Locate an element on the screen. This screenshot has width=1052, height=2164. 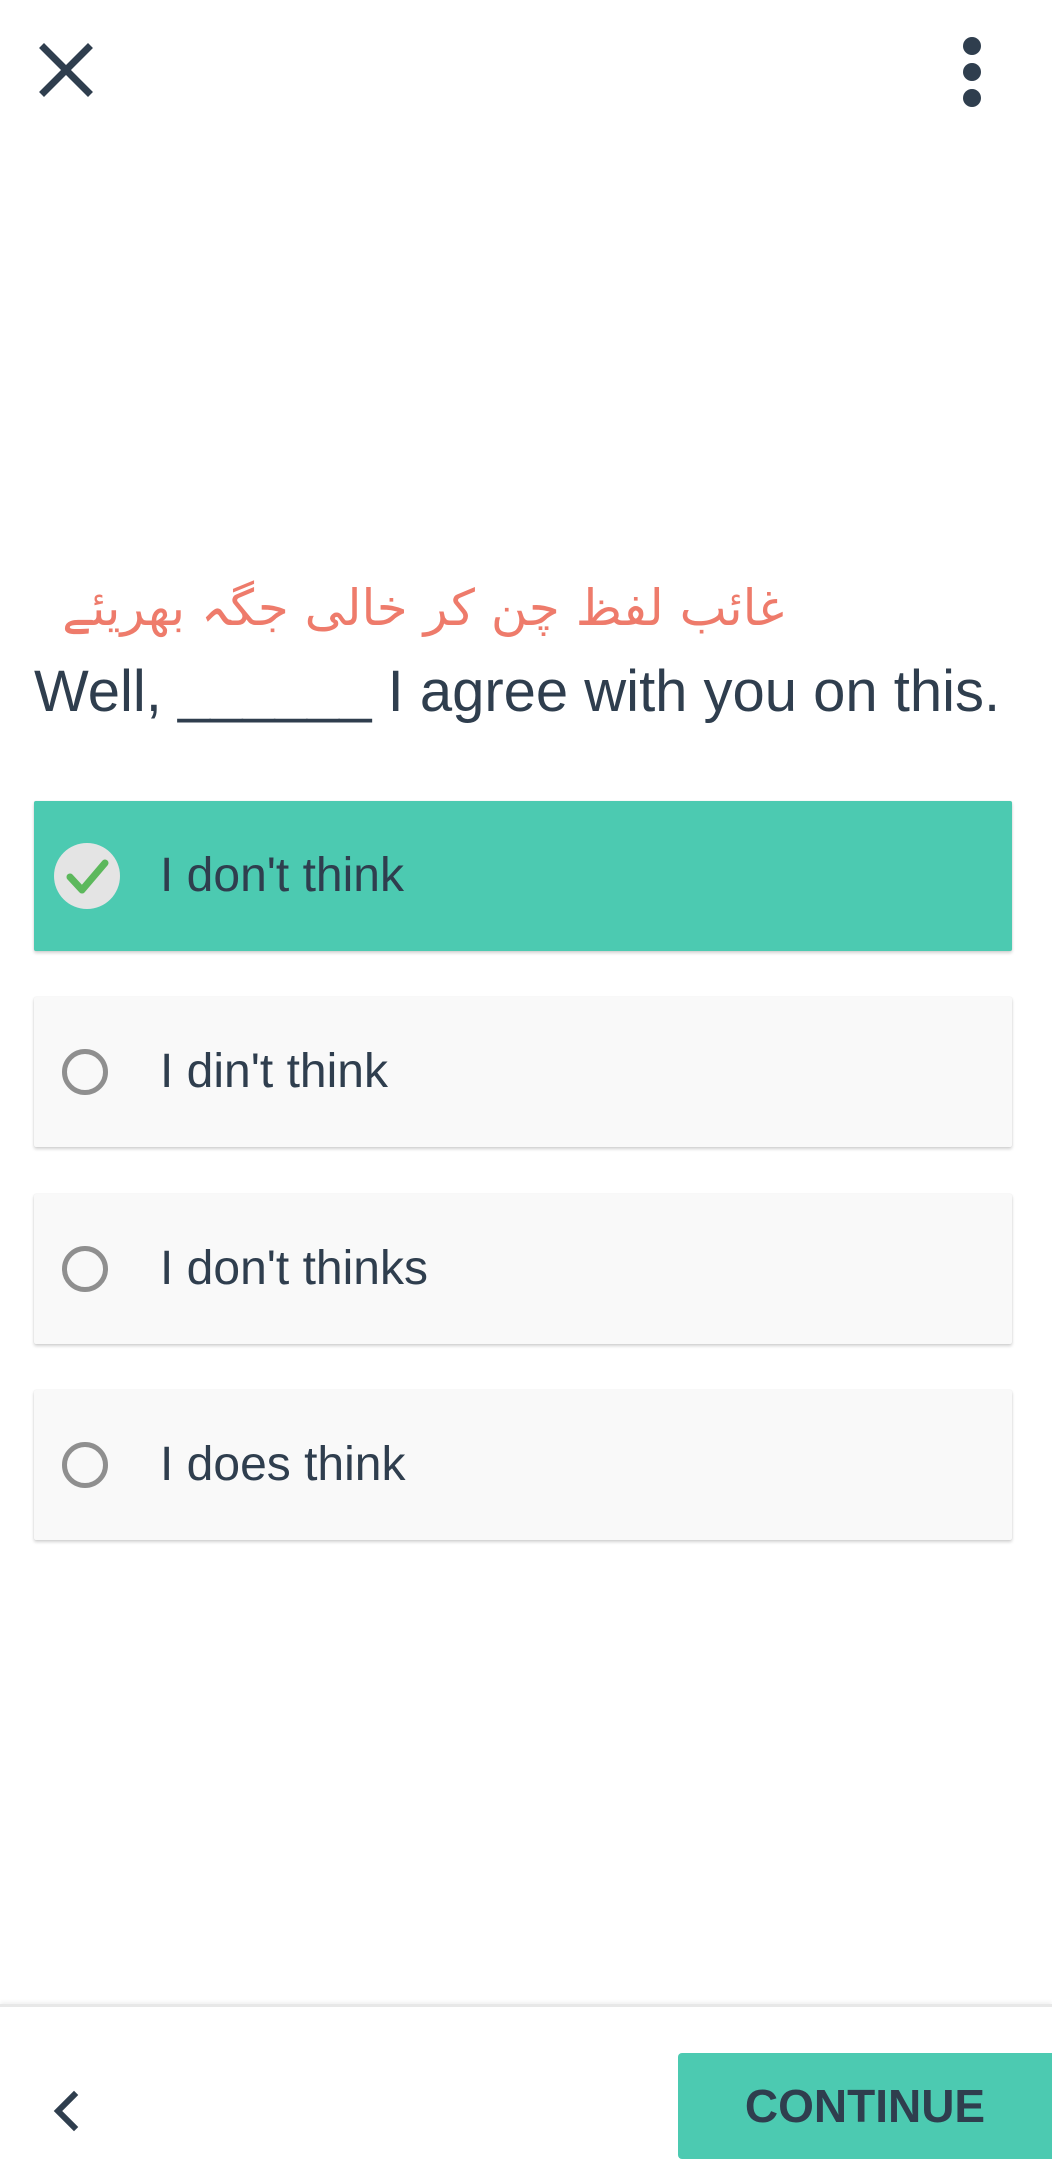
answer-option-3: I don't thinks is located at coordinates (523, 1269).